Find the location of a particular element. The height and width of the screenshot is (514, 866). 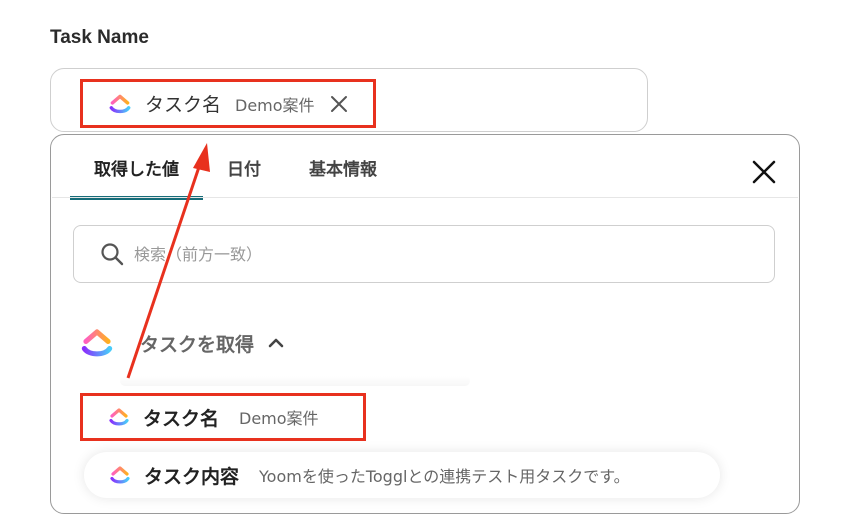

item-value: Demo案件 is located at coordinates (279, 418).